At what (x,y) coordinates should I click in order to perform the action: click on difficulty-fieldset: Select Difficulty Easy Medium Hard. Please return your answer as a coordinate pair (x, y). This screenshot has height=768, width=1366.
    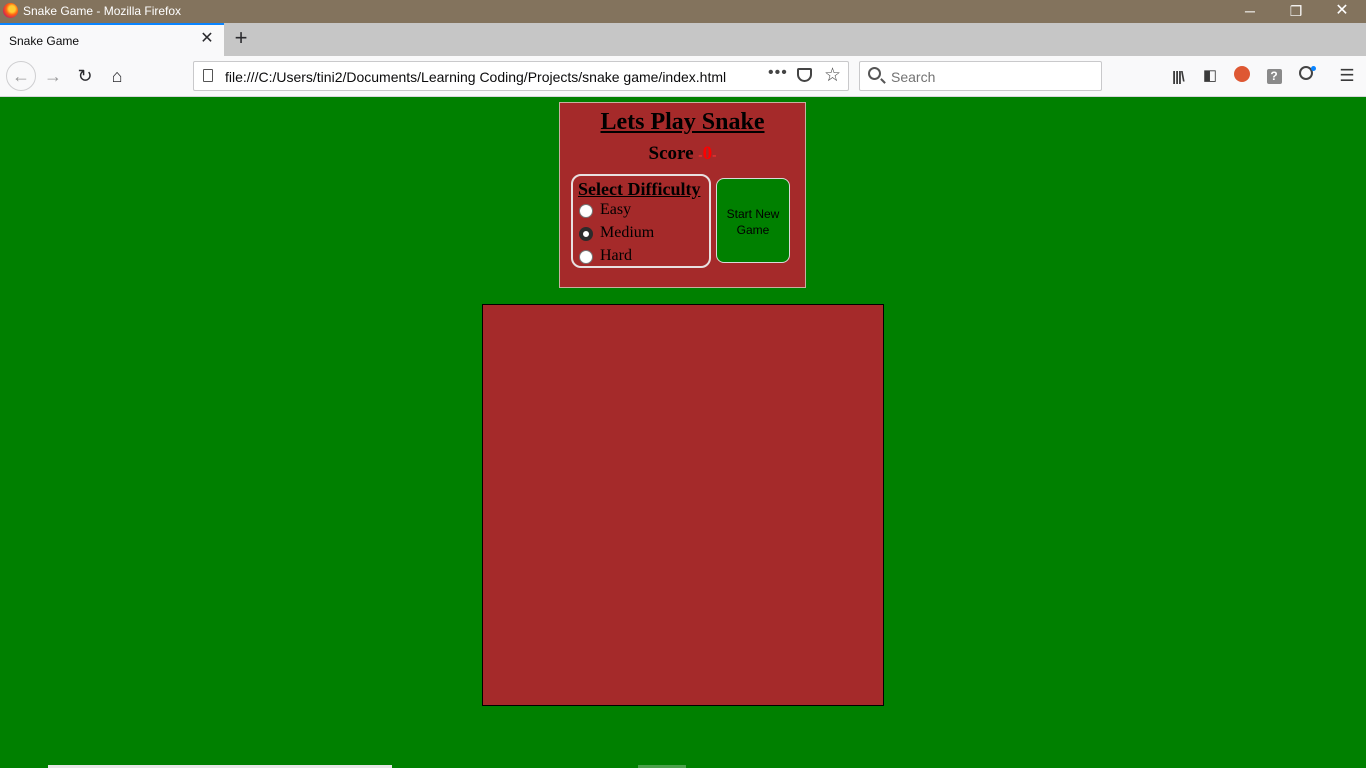
    Looking at the image, I should click on (641, 221).